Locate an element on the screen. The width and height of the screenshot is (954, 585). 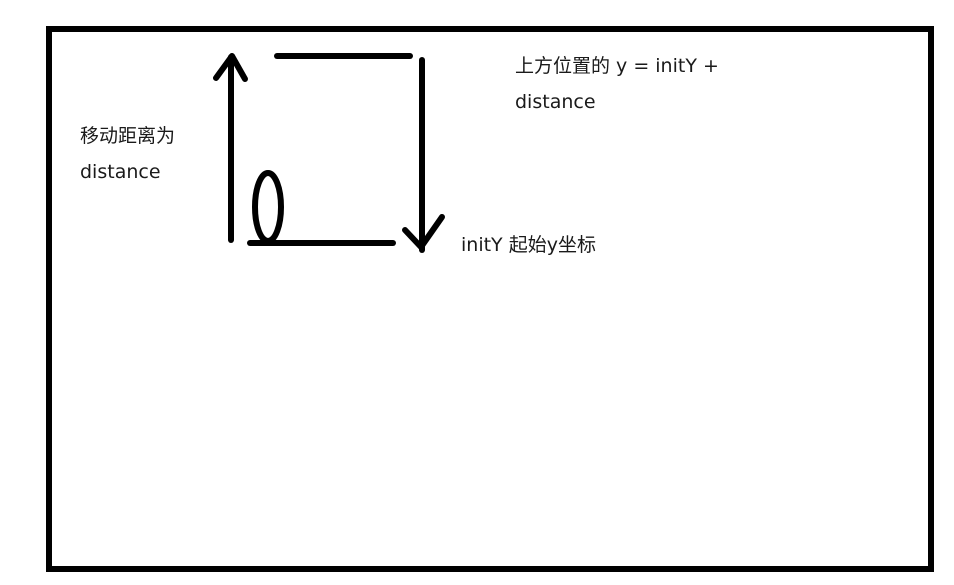
move-distance-label-line1: 移动距离为 is located at coordinates (128, 136).